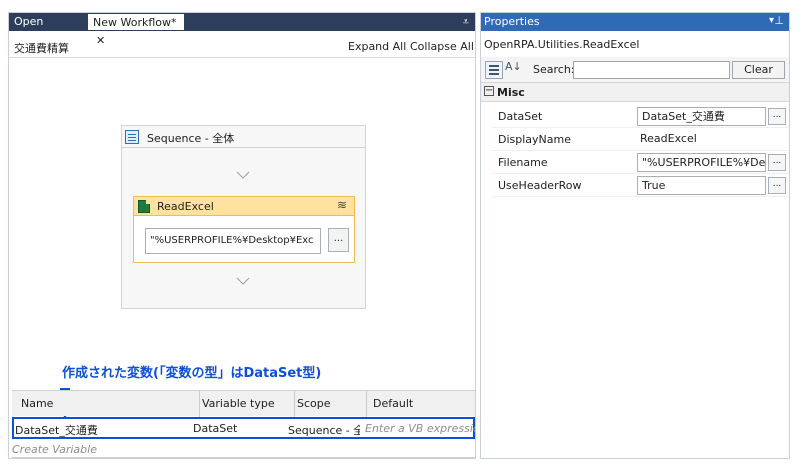 The image size is (803, 468). I want to click on workflow-tabstrip: Open project New Workflow* ✕ ⩡, so click(242, 30).